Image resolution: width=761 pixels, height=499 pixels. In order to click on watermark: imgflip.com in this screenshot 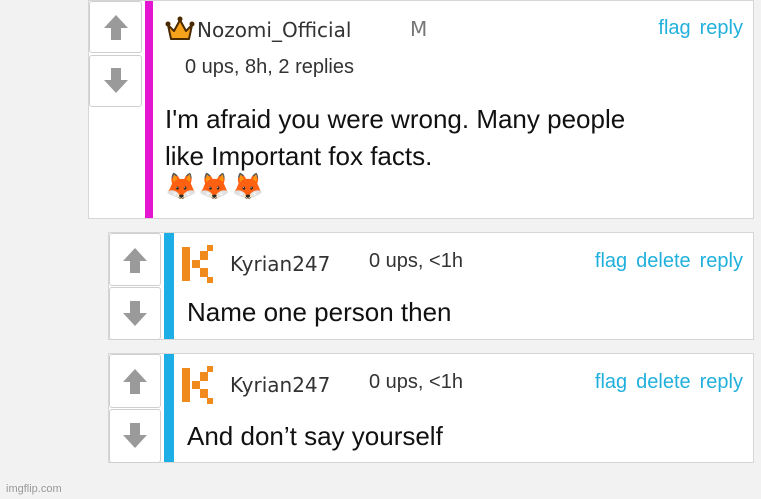, I will do `click(34, 489)`.